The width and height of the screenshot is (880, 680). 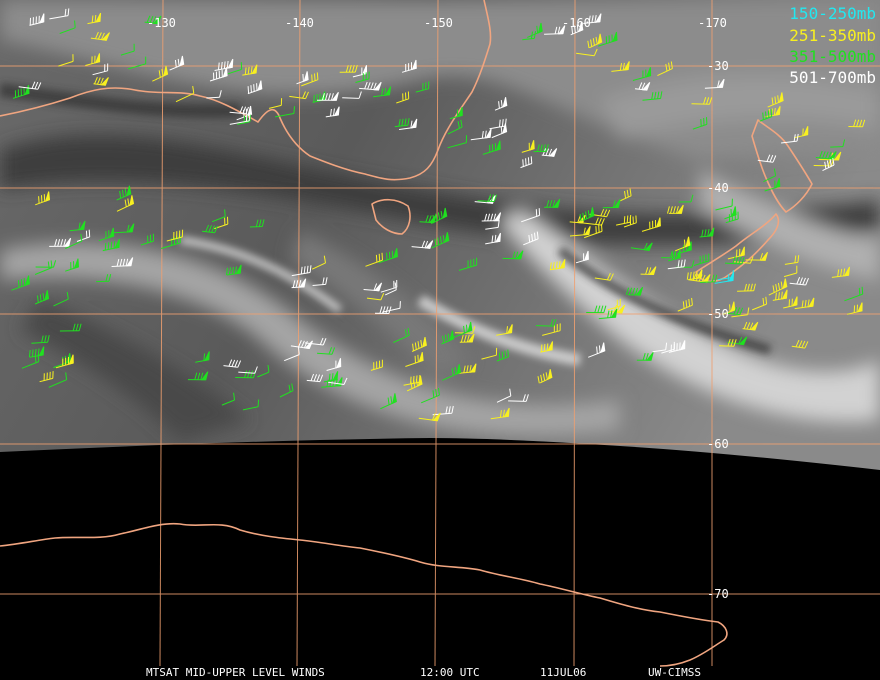 I want to click on footer-time: 12:00 UTC, so click(x=450, y=672).